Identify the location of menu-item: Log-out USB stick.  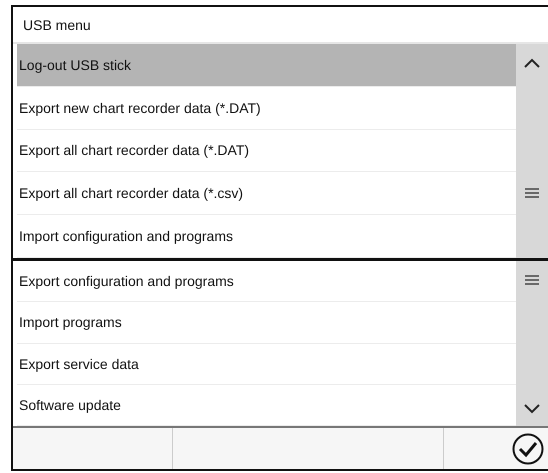
(266, 65).